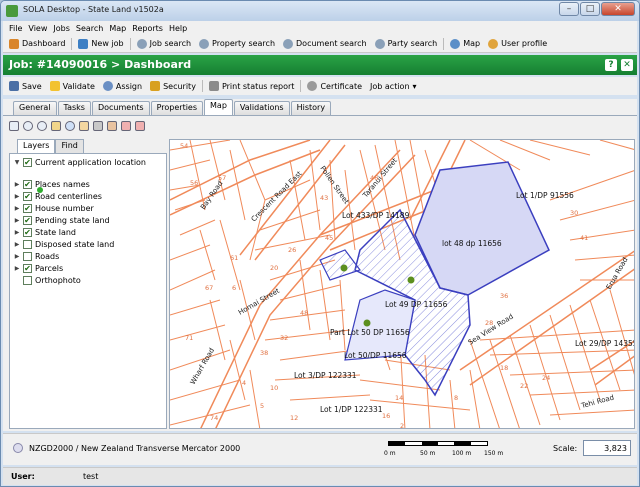 Image resolution: width=640 pixels, height=487 pixels. What do you see at coordinates (36, 256) in the screenshot?
I see `layer-item: ▶ Roads` at bounding box center [36, 256].